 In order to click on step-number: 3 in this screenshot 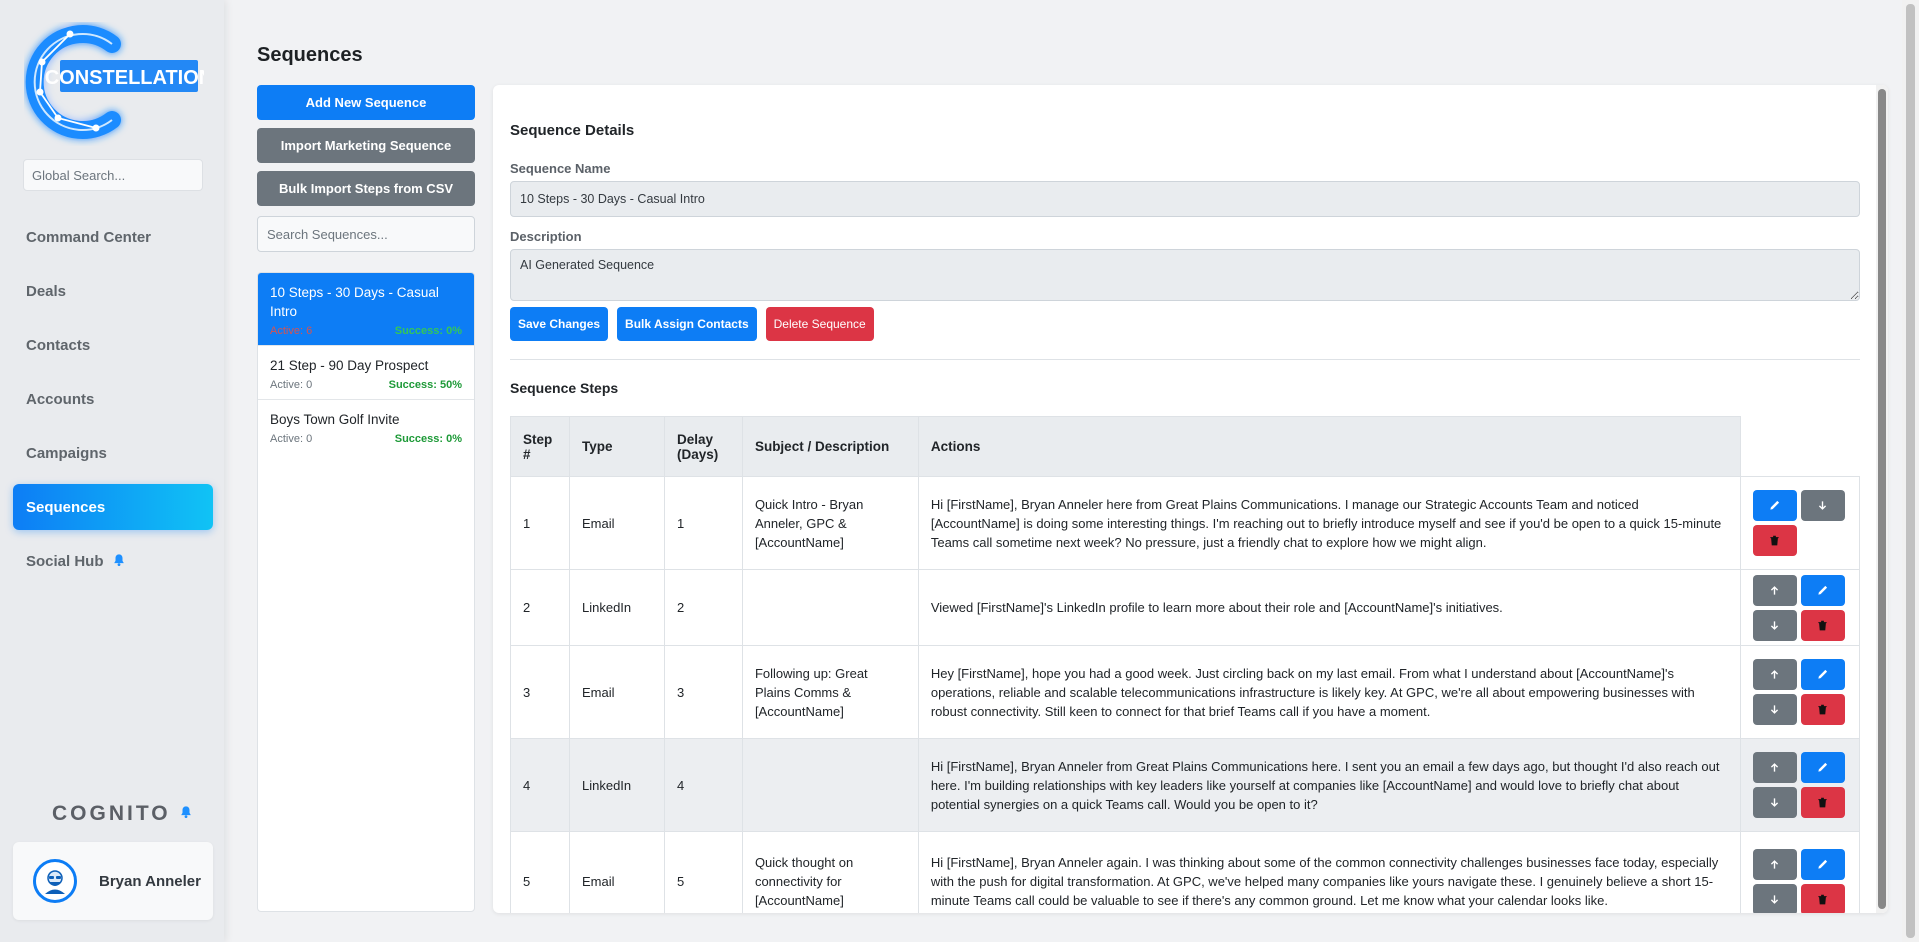, I will do `click(540, 692)`.